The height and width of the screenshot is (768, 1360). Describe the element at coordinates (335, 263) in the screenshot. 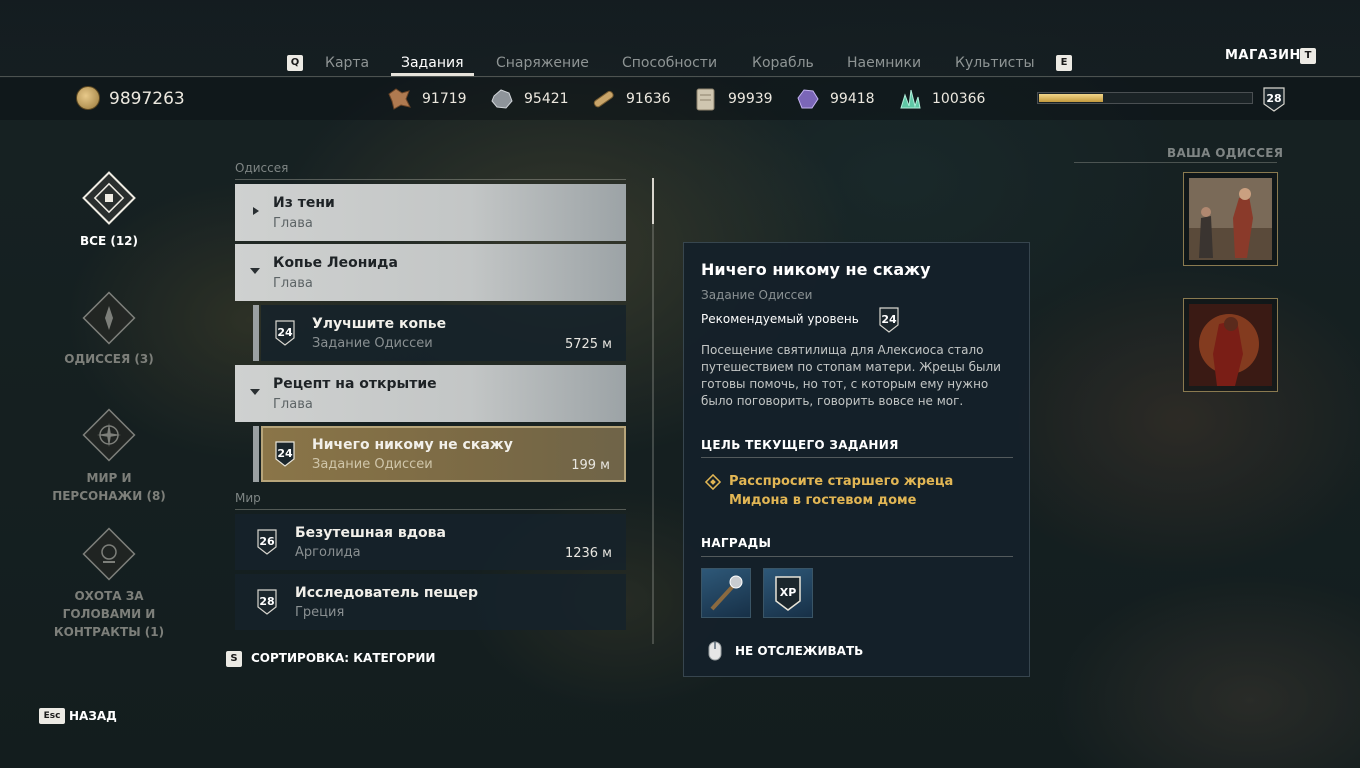

I see `chapter-title: Копье Леонида` at that location.